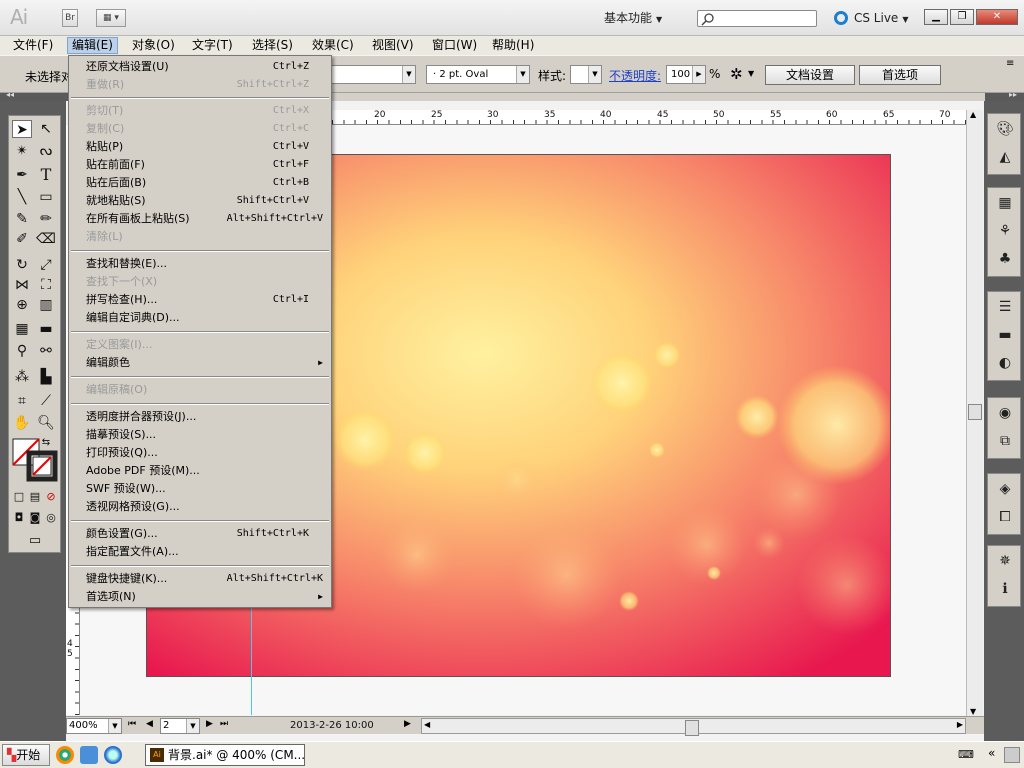 The height and width of the screenshot is (768, 1024). Describe the element at coordinates (251, 657) in the screenshot. I see `guide-line` at that location.